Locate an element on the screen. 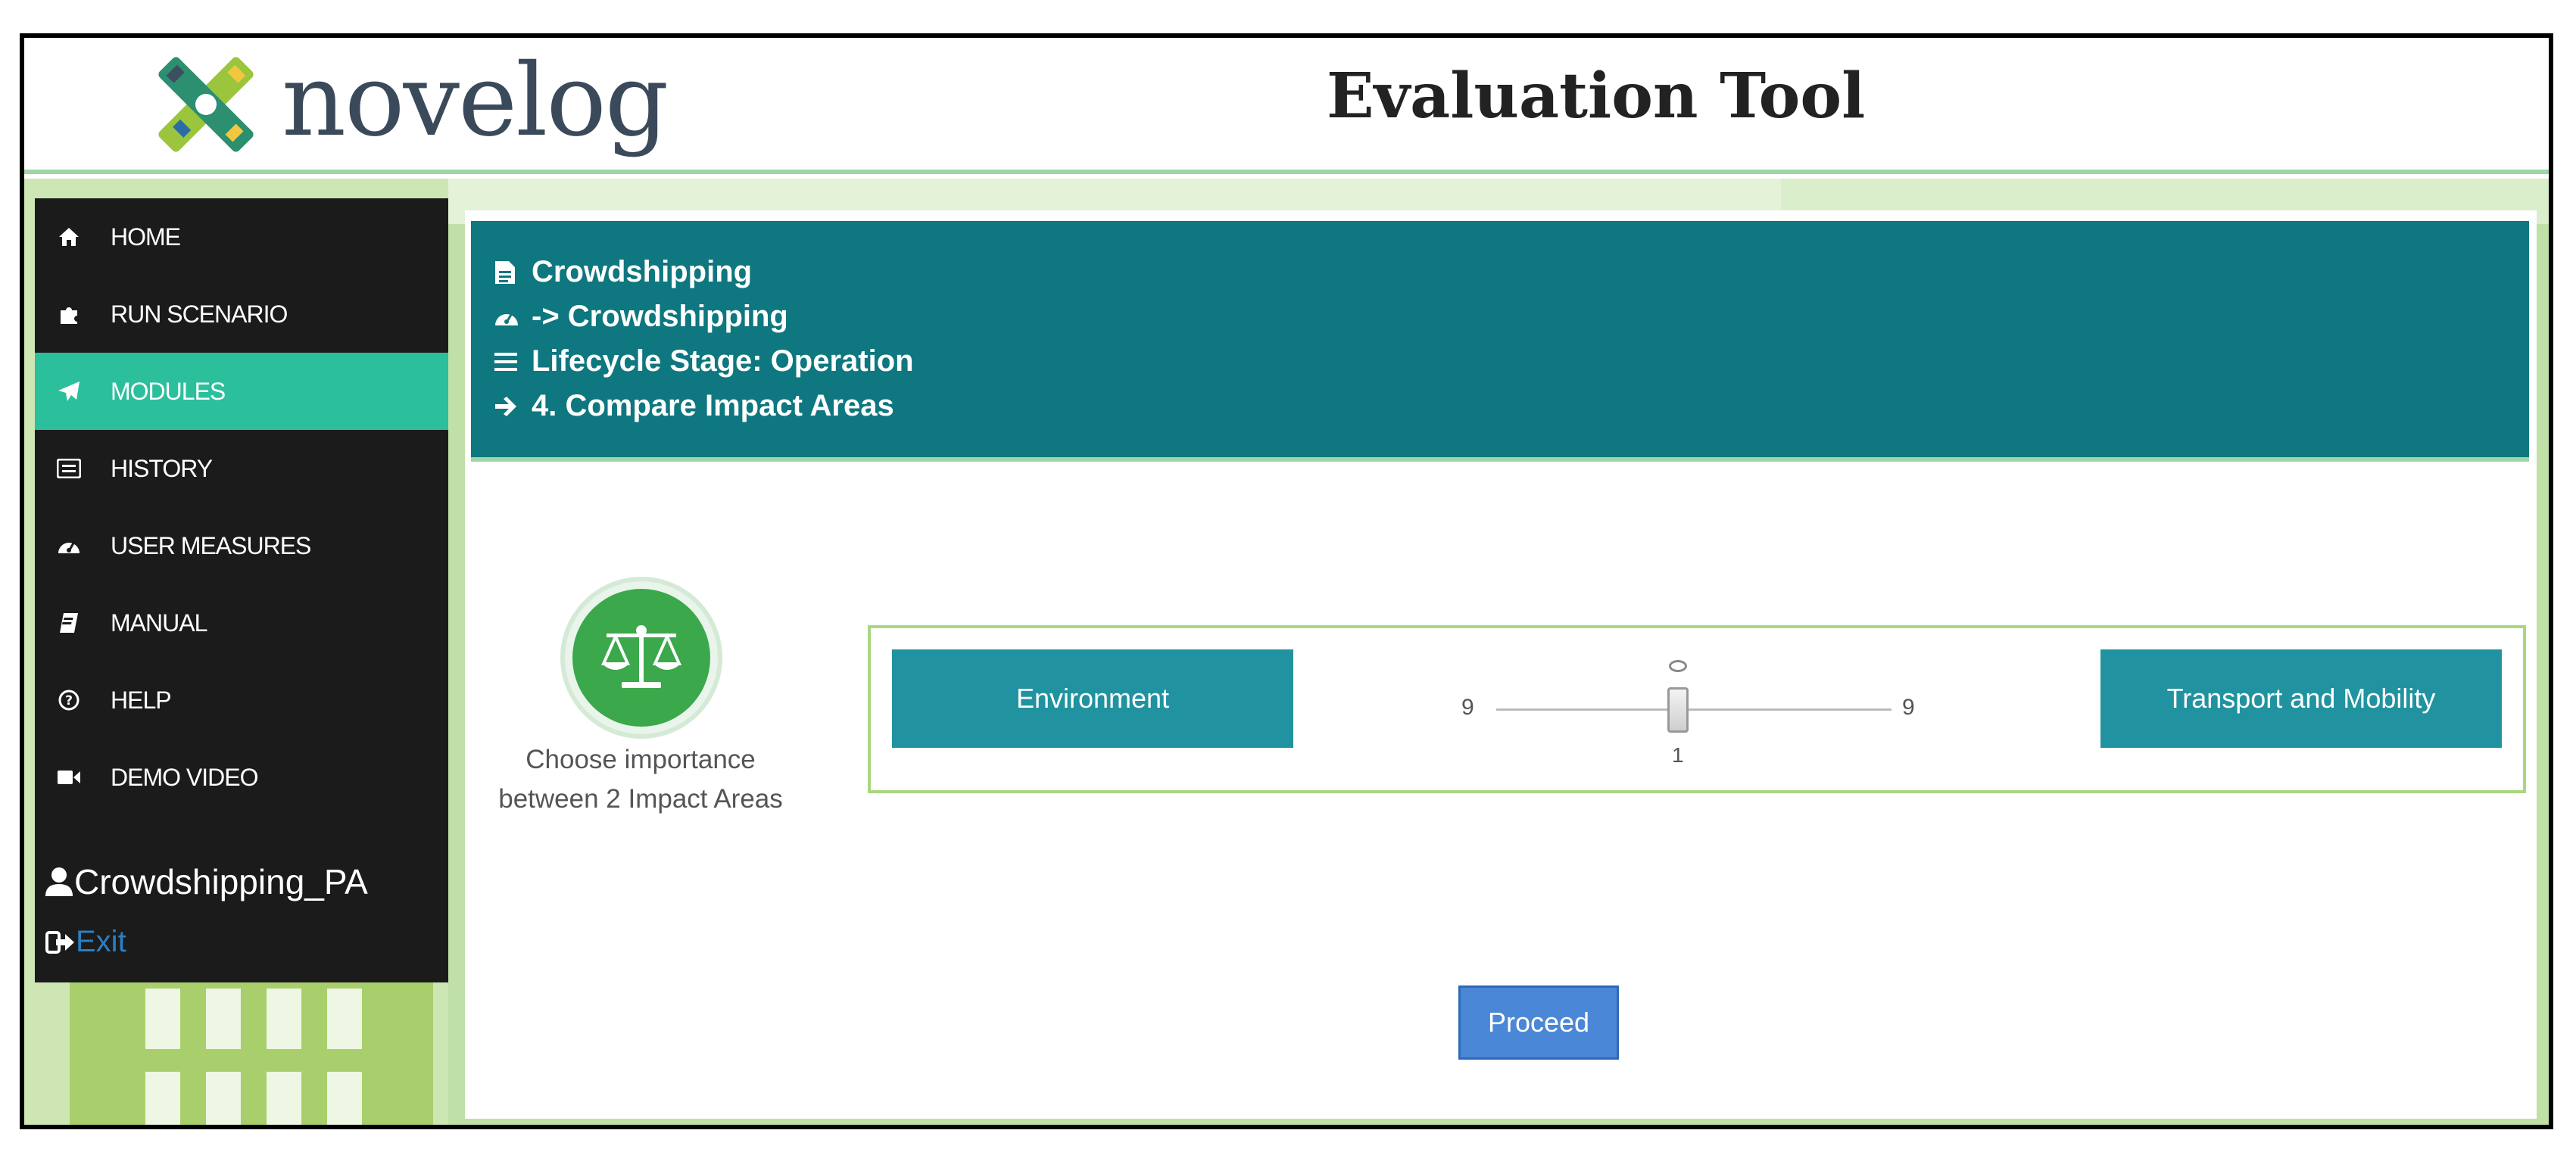 This screenshot has height=1152, width=2576. exit-label: Exit is located at coordinates (101, 942).